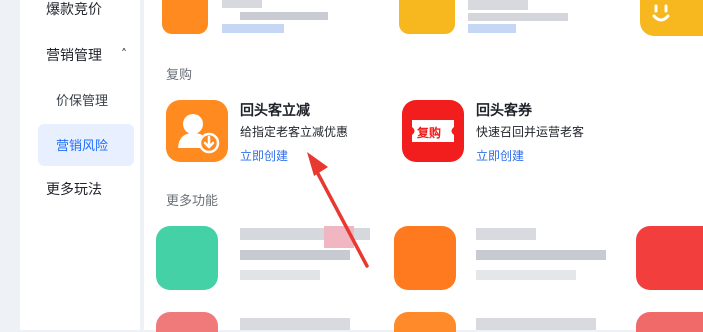  I want to click on card-returning-customer-coupon: 复购 回头客券 快速召回并运营老客 立即创建, so click(512, 132).